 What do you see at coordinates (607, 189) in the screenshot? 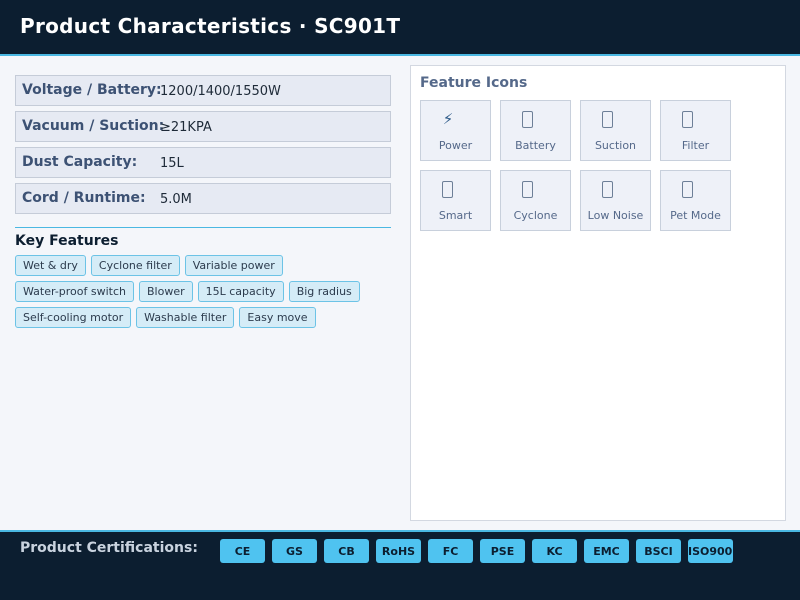
I see `low-noise-icon` at bounding box center [607, 189].